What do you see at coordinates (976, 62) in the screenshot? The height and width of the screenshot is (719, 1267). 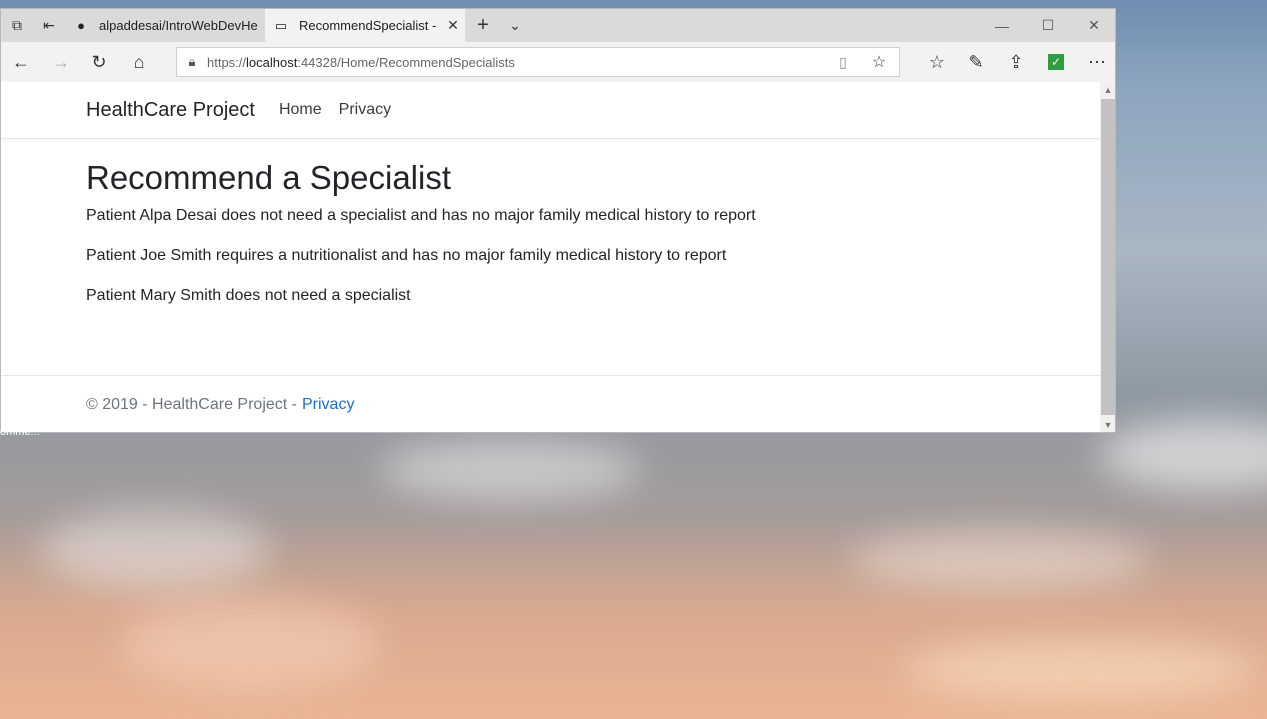 I see `pen-icon: ✎` at bounding box center [976, 62].